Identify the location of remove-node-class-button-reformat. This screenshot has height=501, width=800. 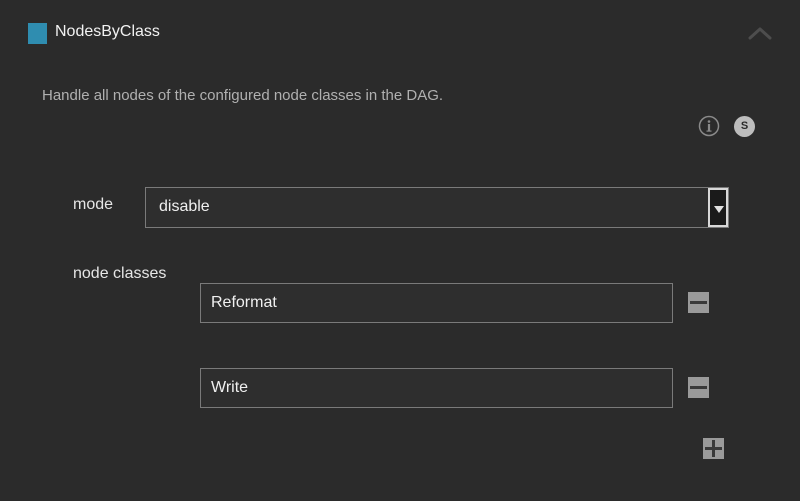
(698, 302).